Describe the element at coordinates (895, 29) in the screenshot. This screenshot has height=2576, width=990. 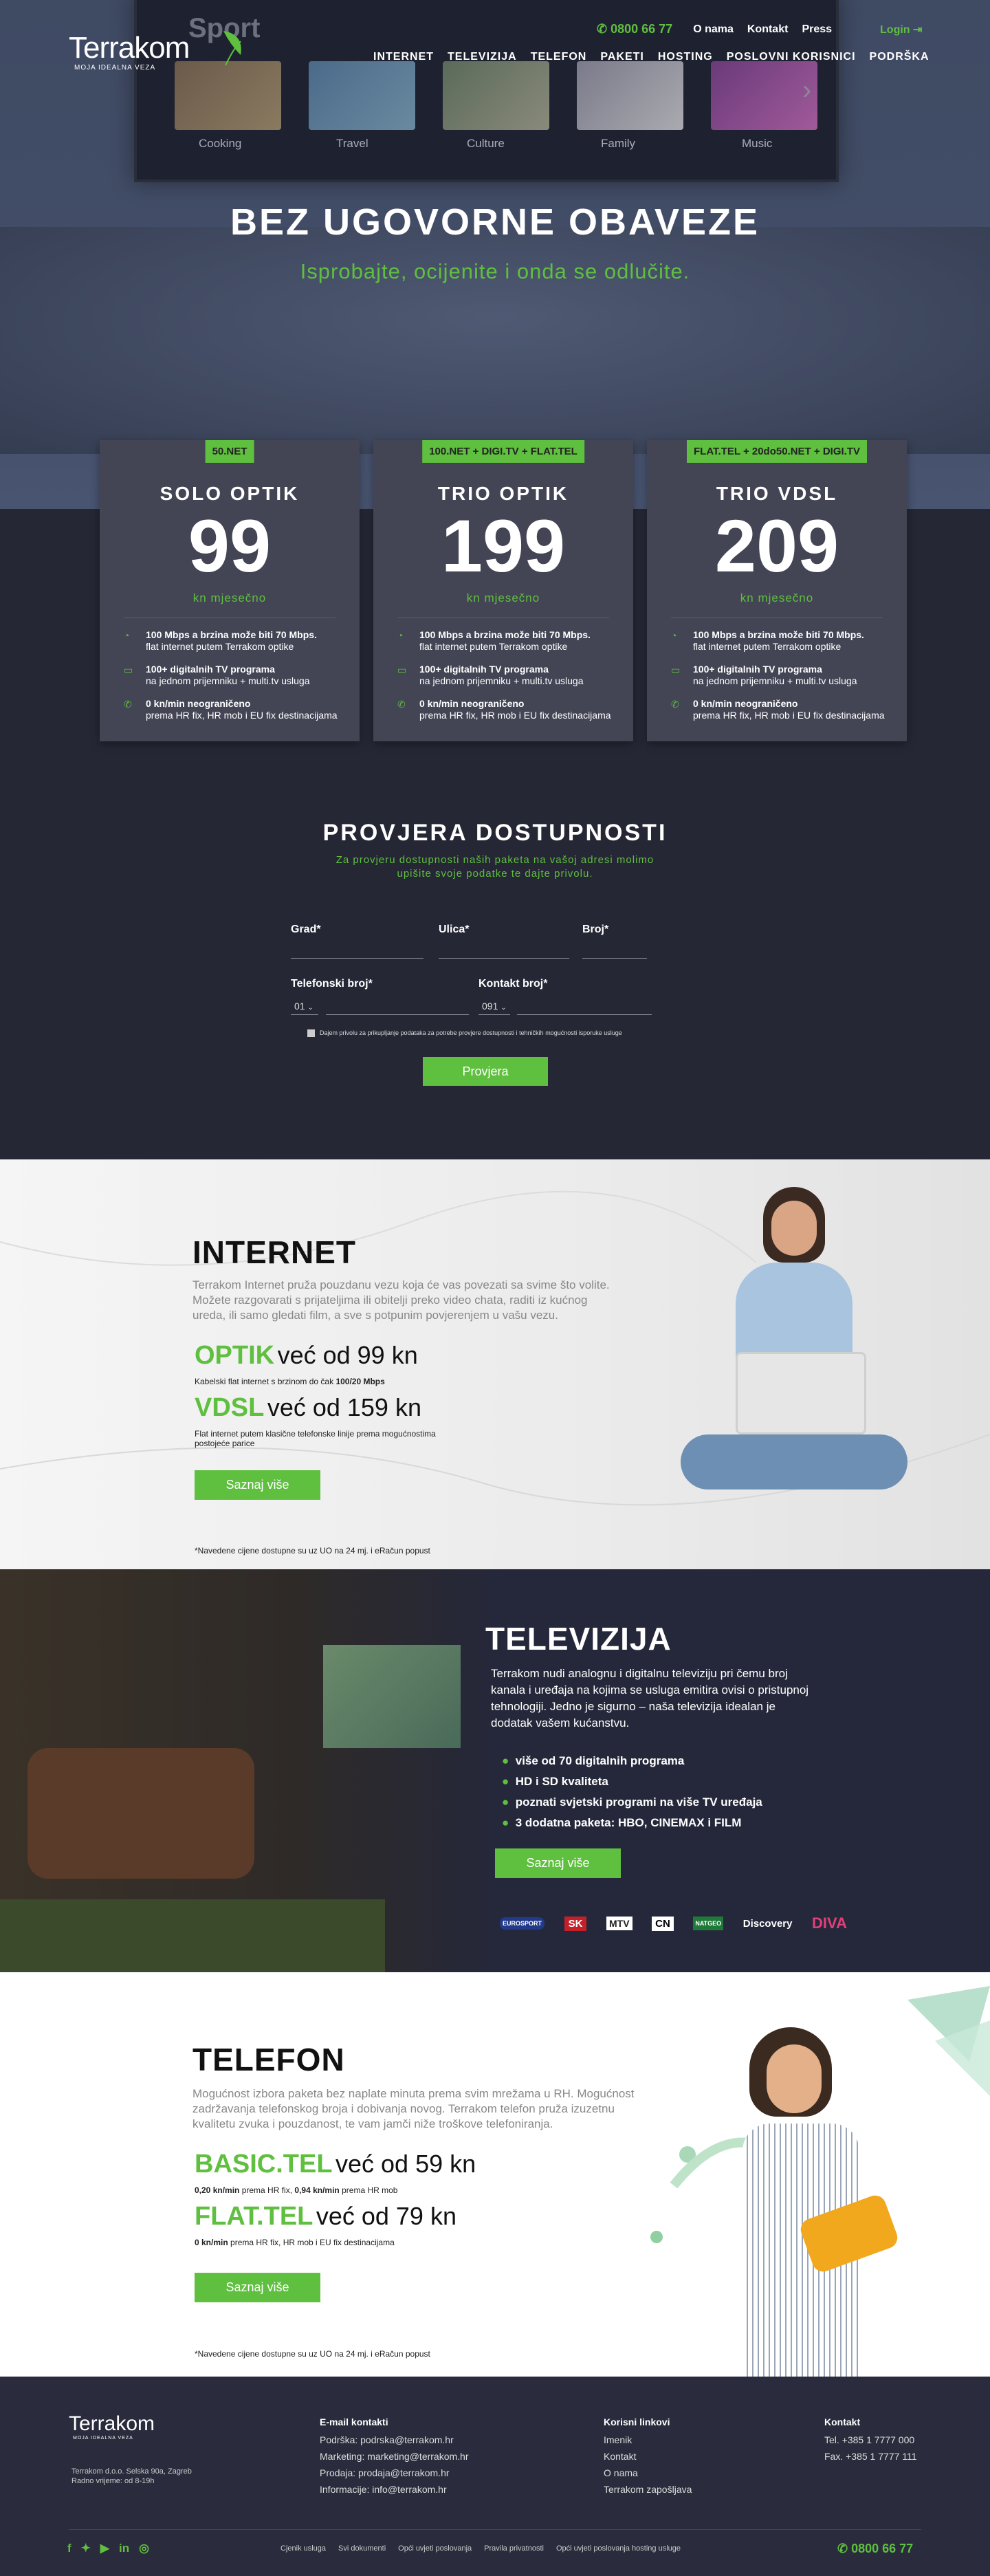
I see `login-label: Login` at that location.